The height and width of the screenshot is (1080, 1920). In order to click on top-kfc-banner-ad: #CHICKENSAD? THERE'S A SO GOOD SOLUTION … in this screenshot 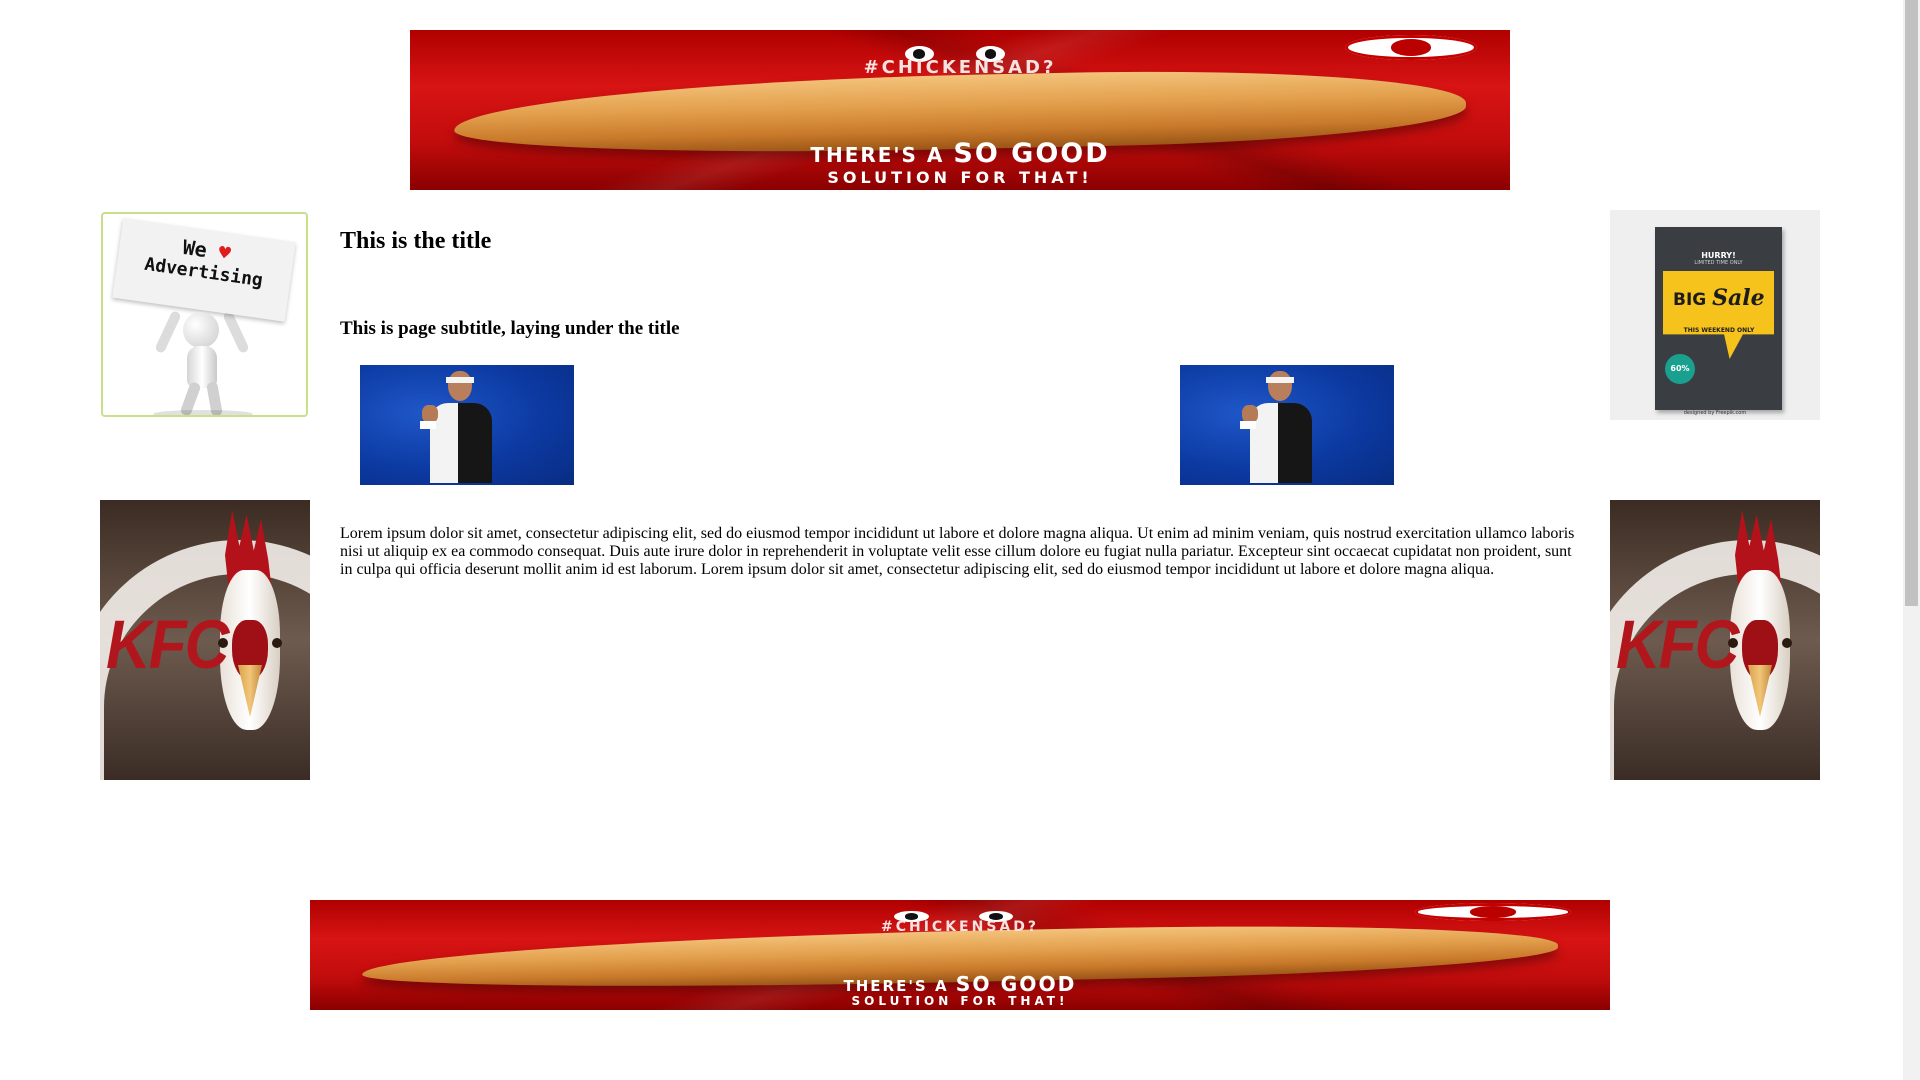, I will do `click(960, 110)`.